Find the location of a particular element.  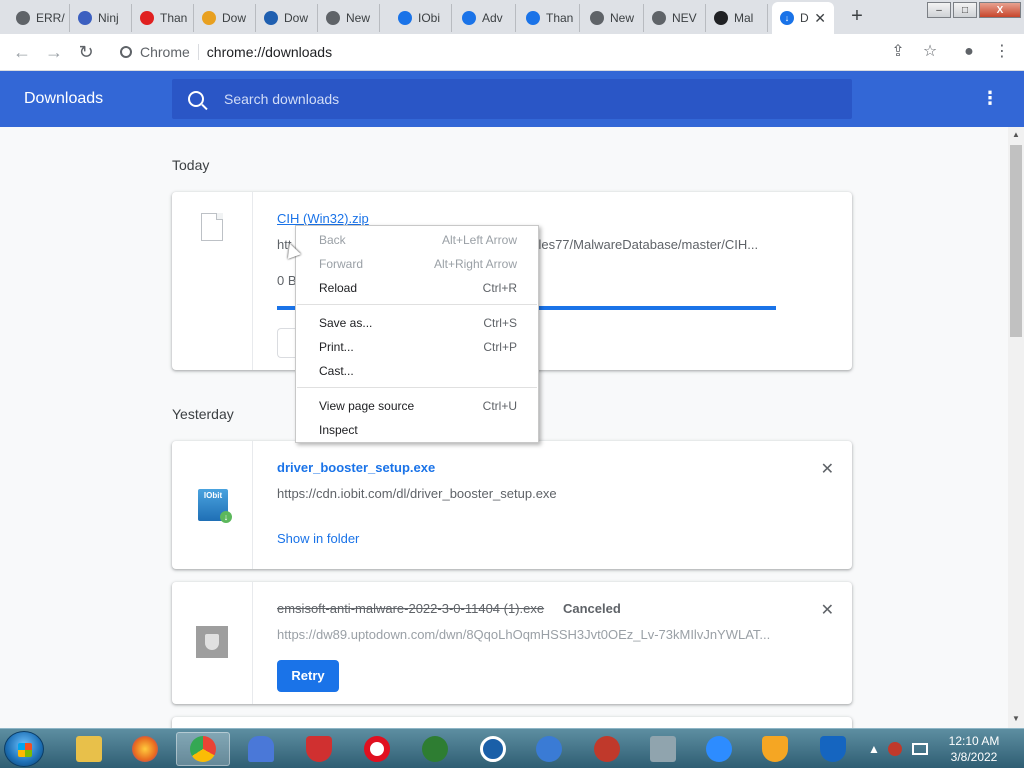

address-bar: Chrome chrome://downloads is located at coordinates (515, 52).